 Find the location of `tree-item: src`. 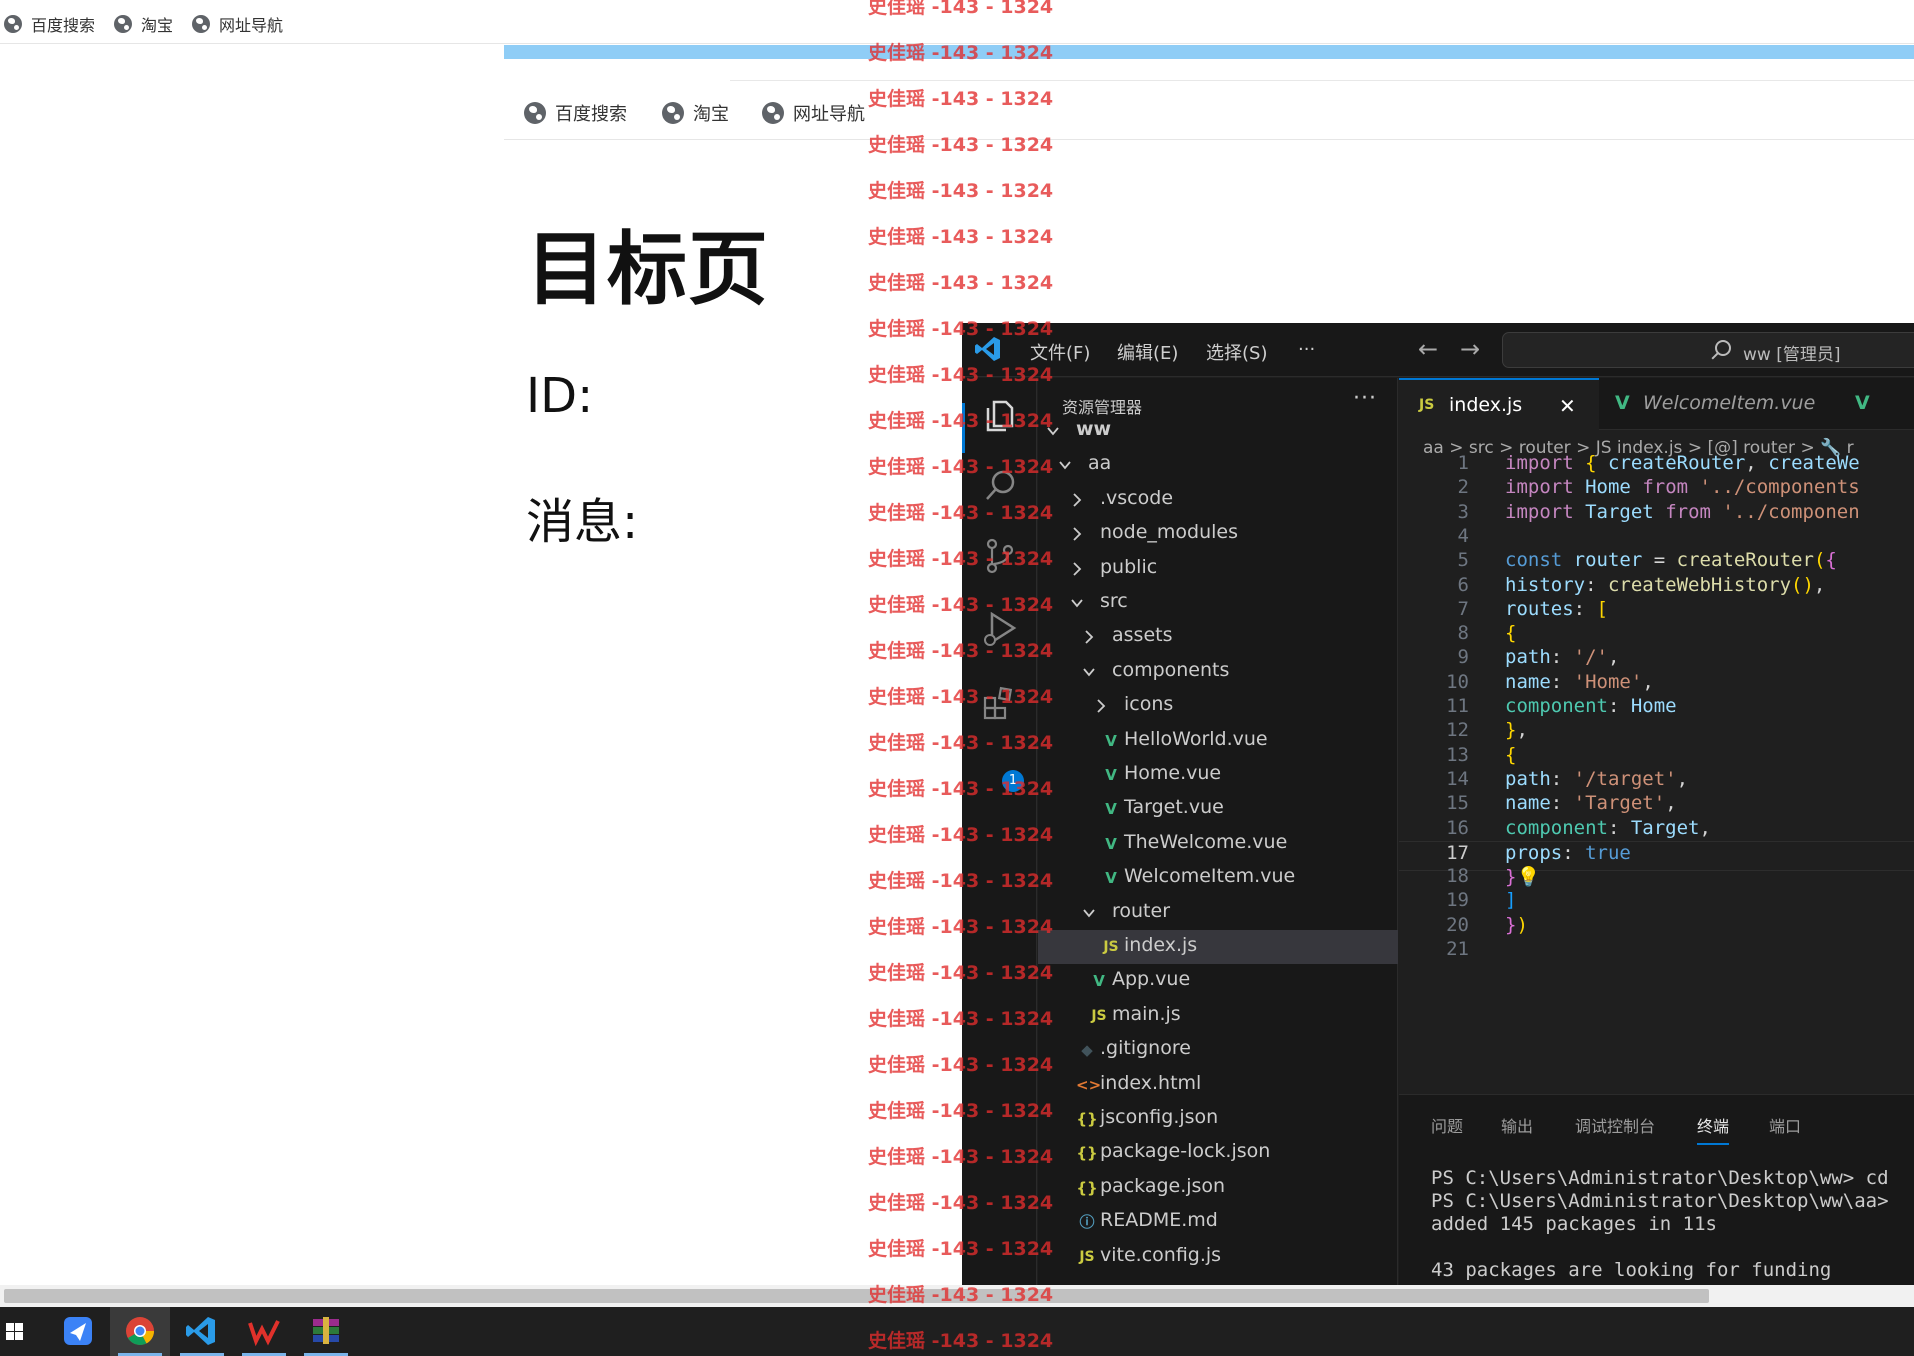

tree-item: src is located at coordinates (1218, 603).